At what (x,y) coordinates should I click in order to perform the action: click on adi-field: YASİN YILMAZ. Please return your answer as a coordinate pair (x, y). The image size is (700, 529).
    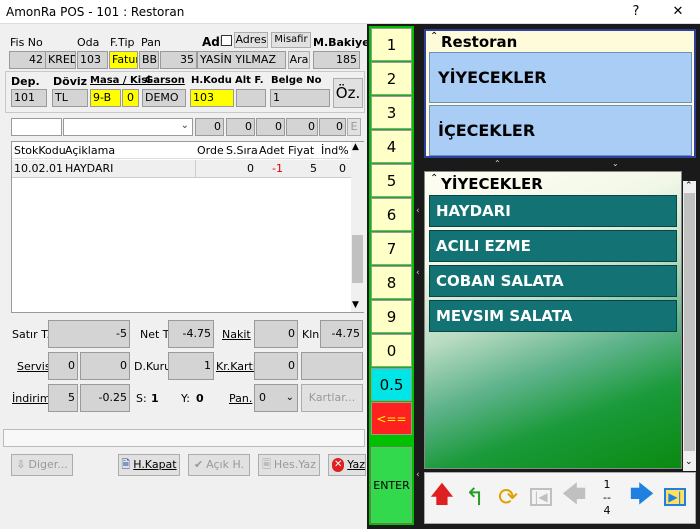
    Looking at the image, I should click on (241, 60).